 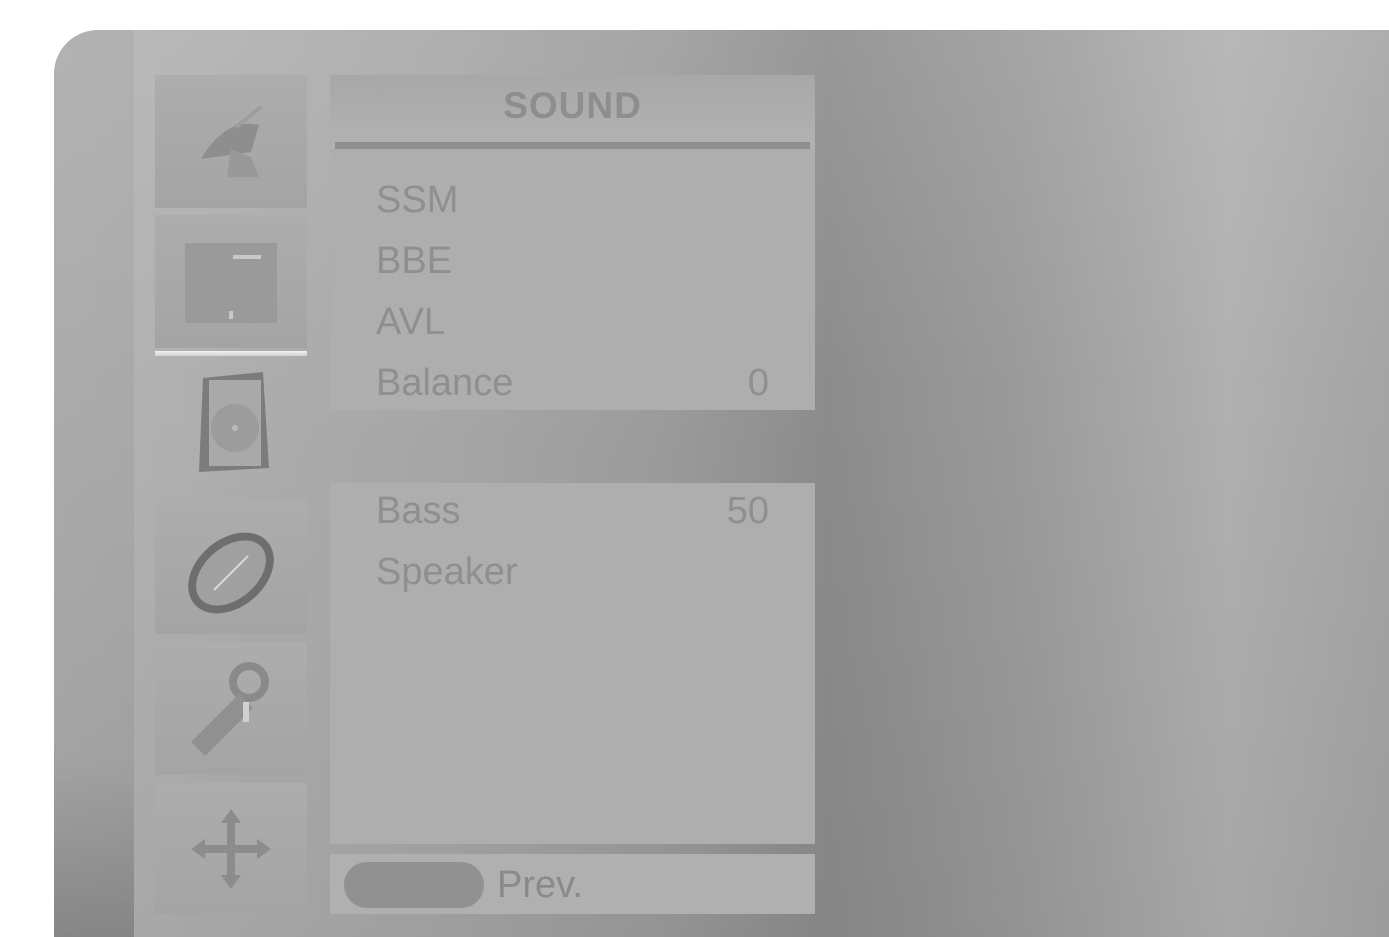 What do you see at coordinates (758, 383) in the screenshot?
I see `menu-item-value: 0` at bounding box center [758, 383].